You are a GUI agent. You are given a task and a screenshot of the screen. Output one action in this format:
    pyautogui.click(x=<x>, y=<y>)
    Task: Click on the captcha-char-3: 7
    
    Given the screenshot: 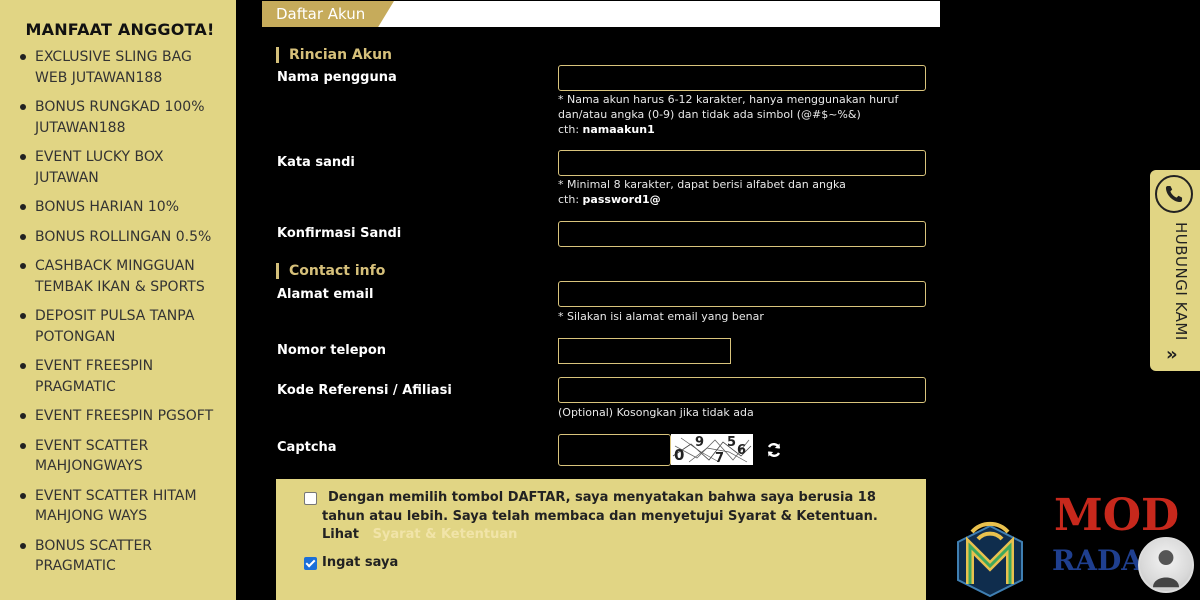 What is the action you would take?
    pyautogui.click(x=719, y=458)
    